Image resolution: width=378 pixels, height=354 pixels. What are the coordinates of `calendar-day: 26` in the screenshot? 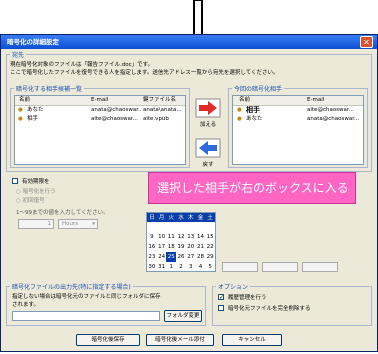 It's located at (181, 257).